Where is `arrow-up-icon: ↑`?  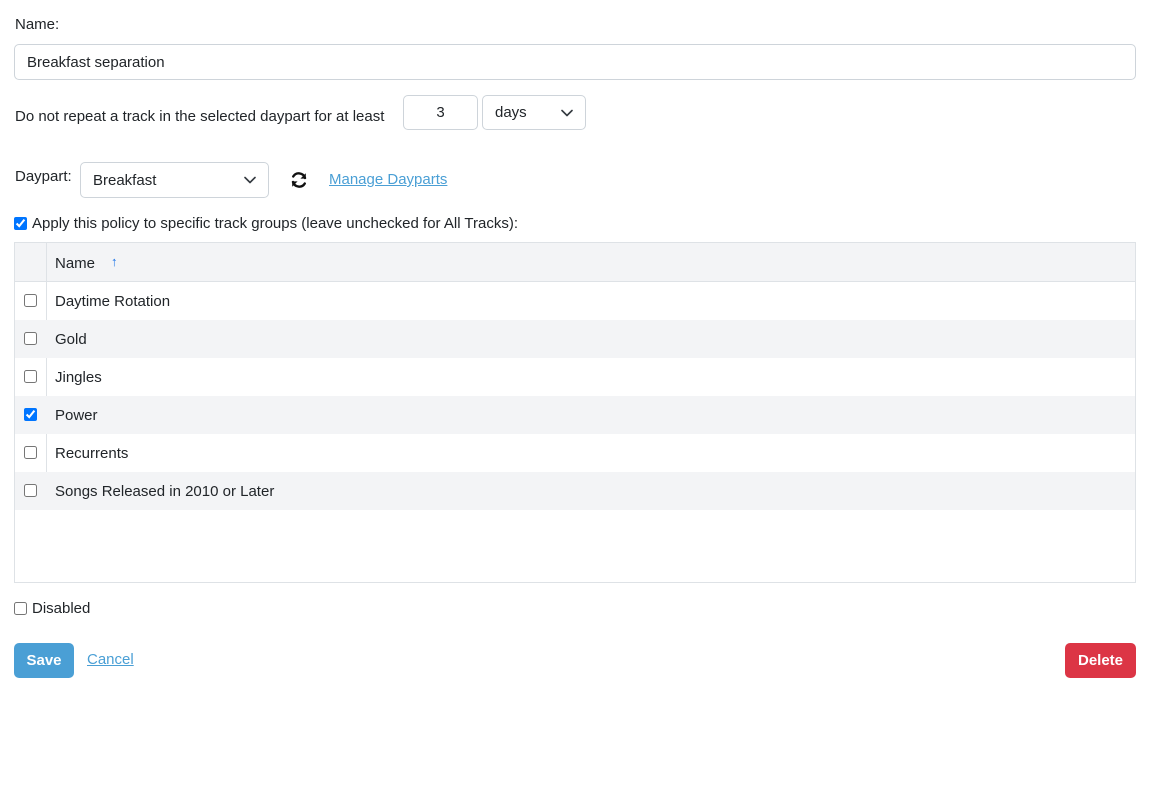
arrow-up-icon: ↑ is located at coordinates (114, 261).